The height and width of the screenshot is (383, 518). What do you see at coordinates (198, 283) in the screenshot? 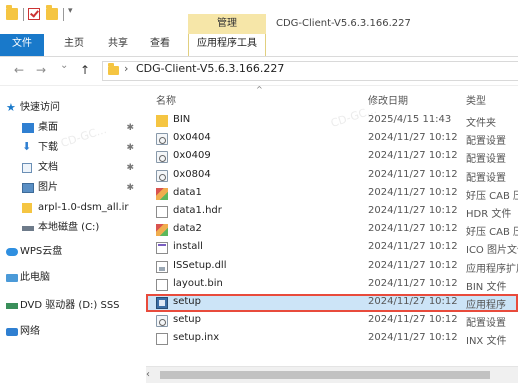
I see `file-name: layout.bin` at bounding box center [198, 283].